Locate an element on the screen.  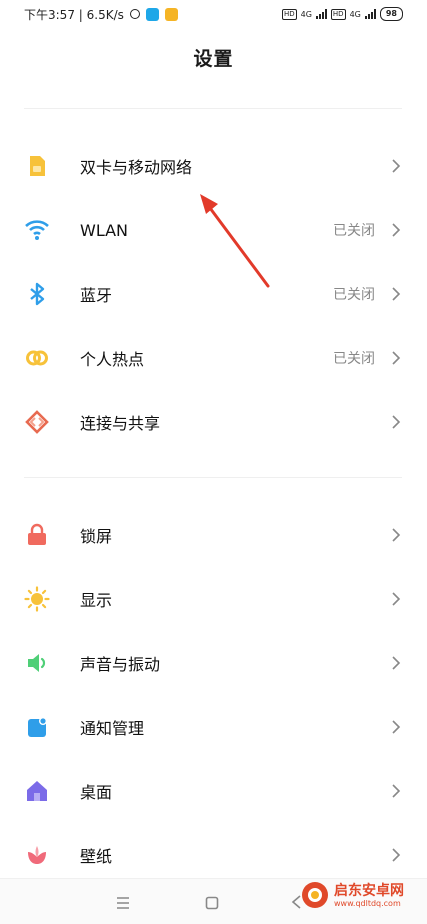
setting-label: 桌面 is located at coordinates (96, 792).